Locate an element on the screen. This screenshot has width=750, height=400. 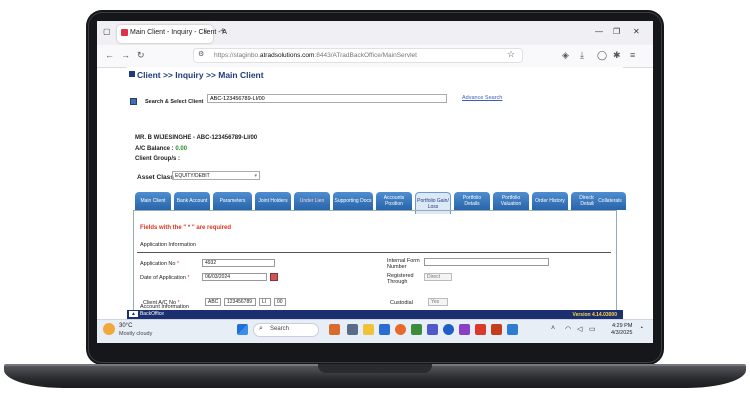
calendar-icon is located at coordinates (274, 277).